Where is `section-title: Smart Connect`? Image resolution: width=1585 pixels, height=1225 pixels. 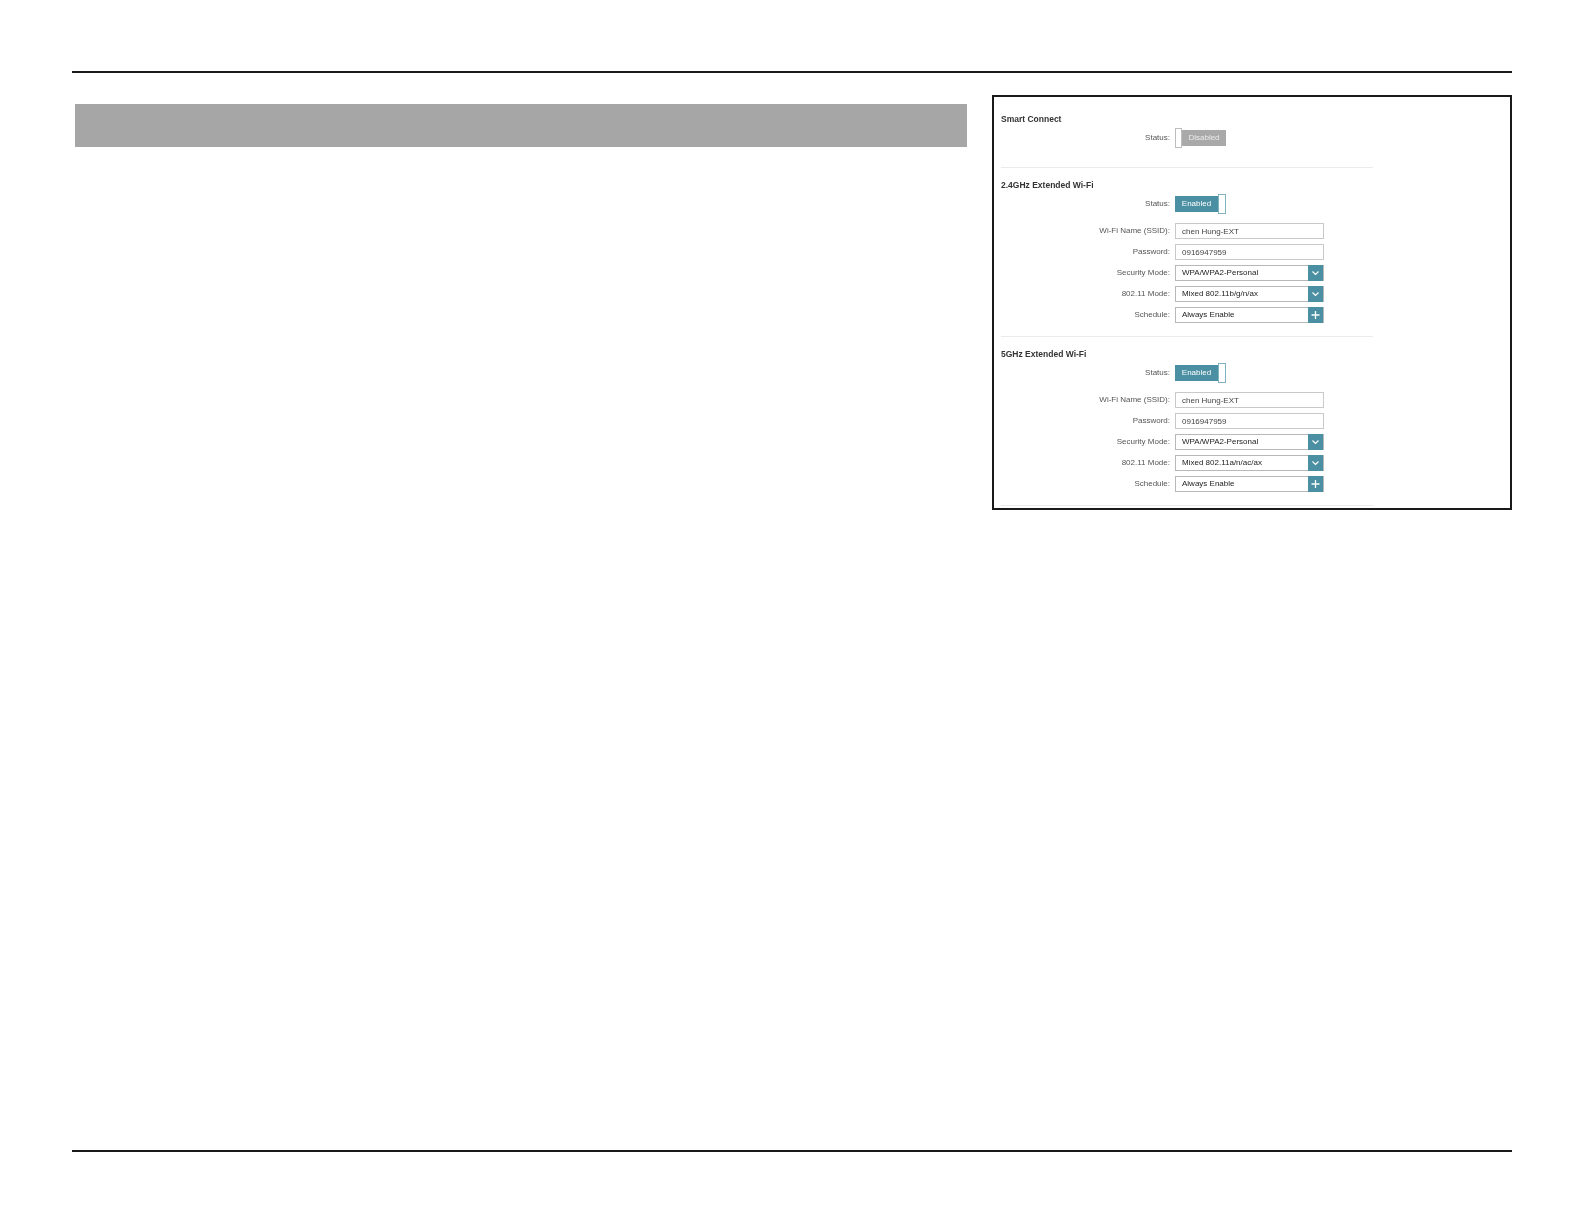 section-title: Smart Connect is located at coordinates (1031, 119).